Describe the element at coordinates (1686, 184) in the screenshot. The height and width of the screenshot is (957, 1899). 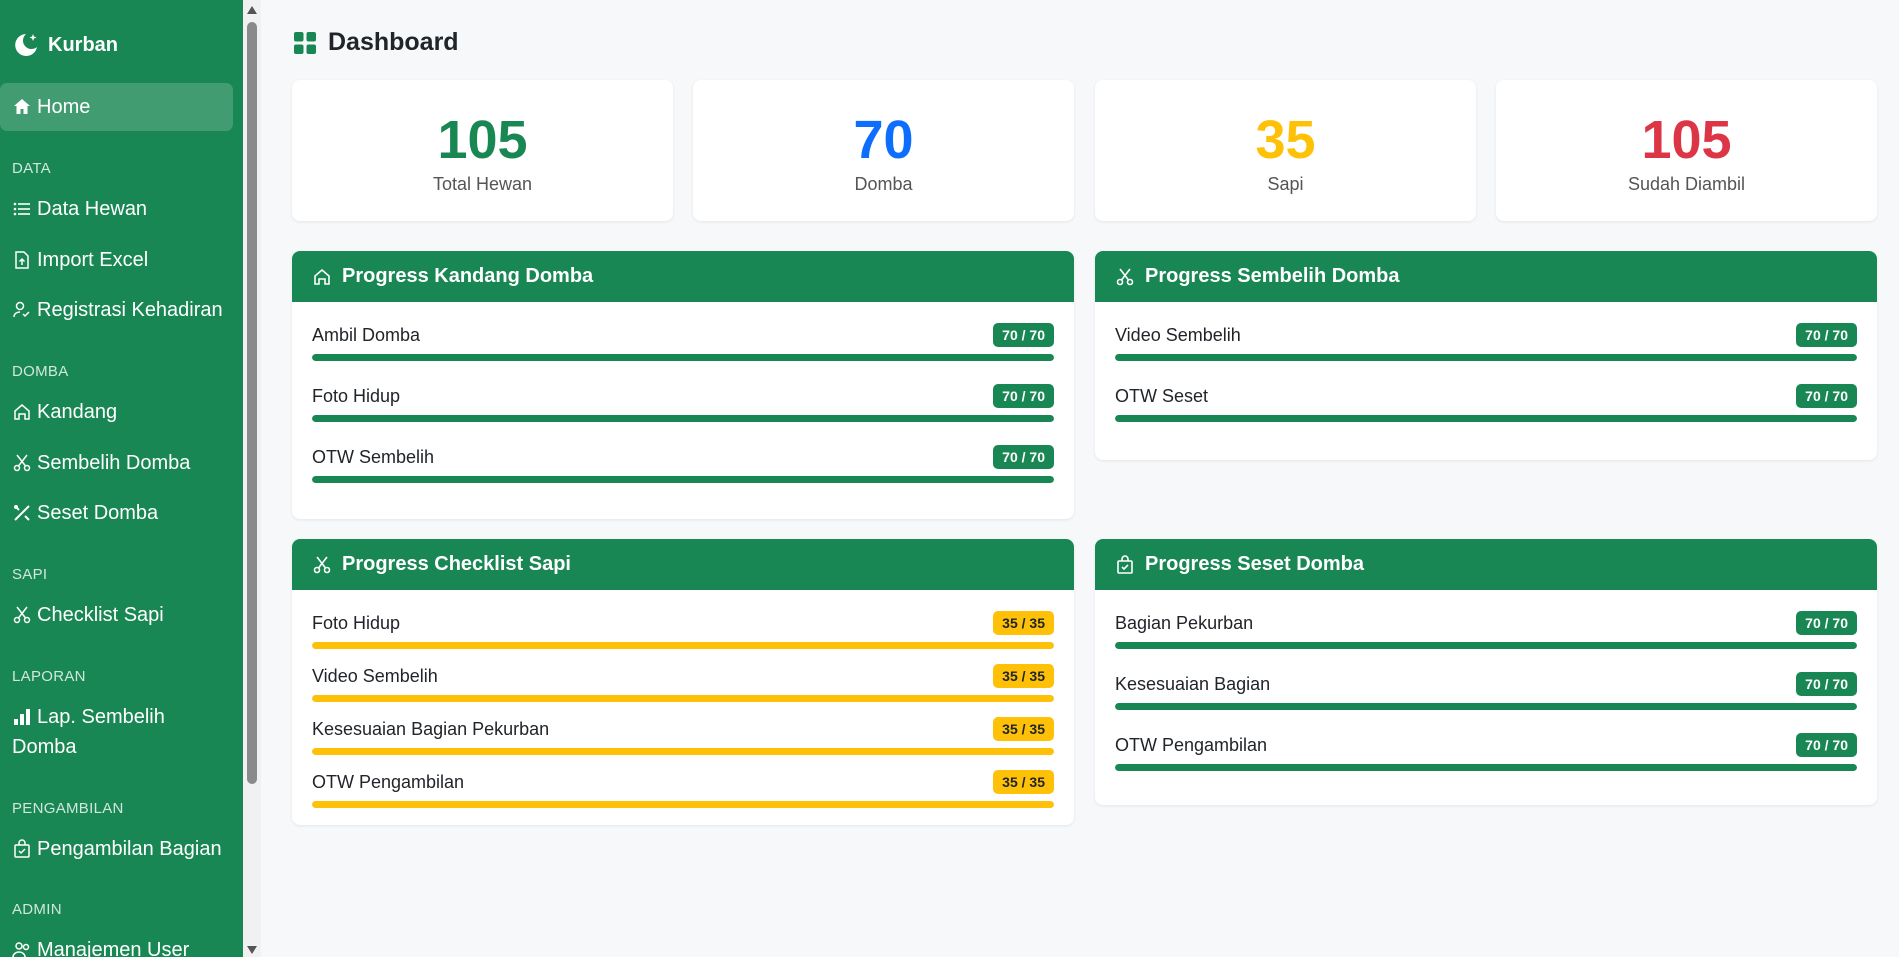
I see `stat-label: Sudah Diambil` at that location.